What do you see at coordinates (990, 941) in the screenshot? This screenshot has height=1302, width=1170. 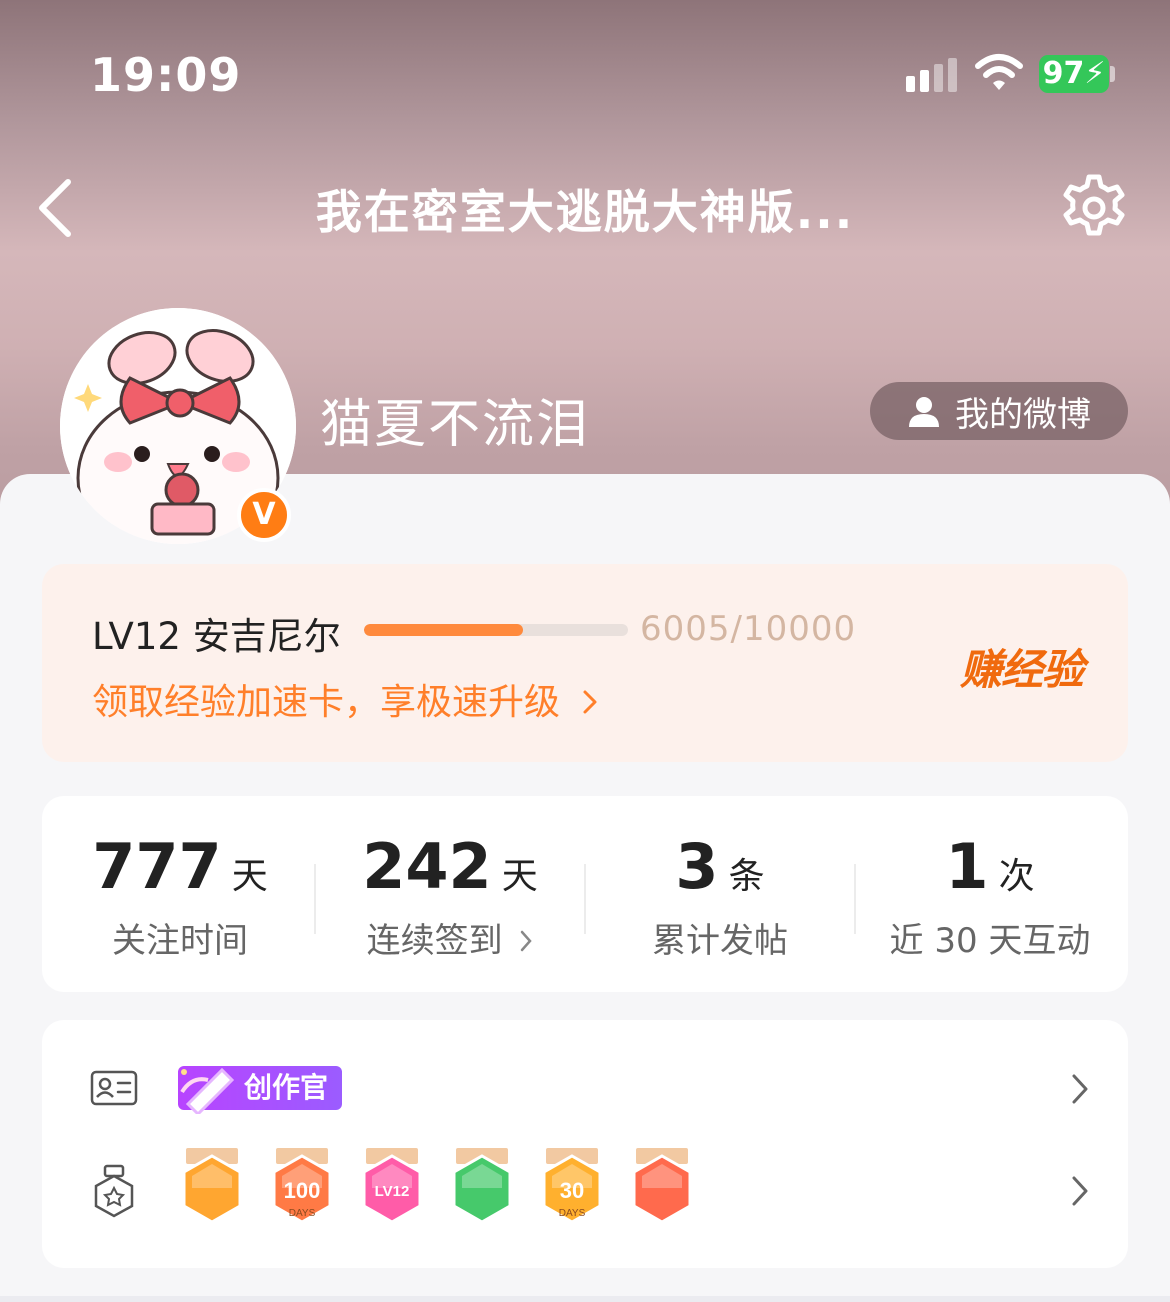 I see `stat-label: 近 30 天互动` at bounding box center [990, 941].